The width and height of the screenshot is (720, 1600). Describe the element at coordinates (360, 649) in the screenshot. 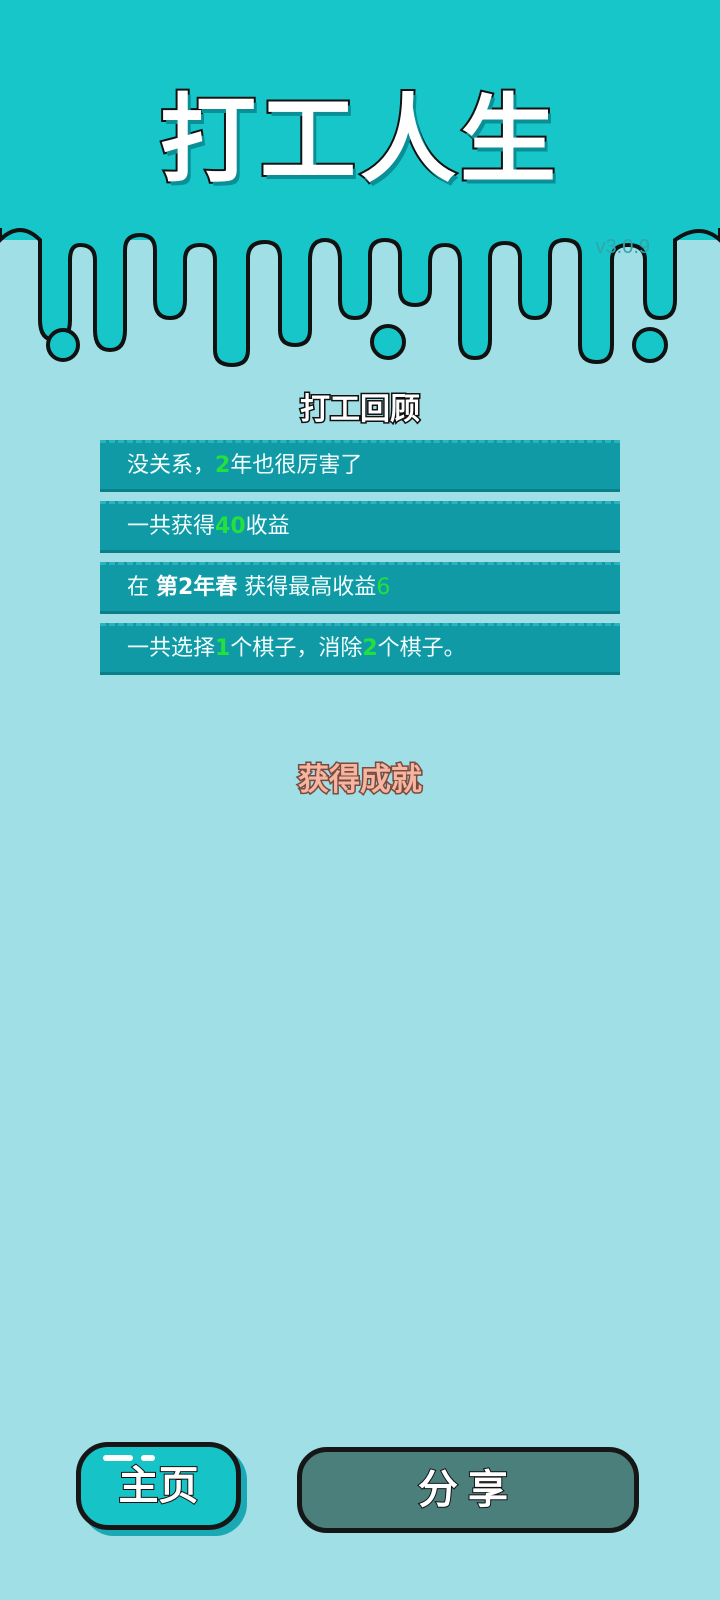

I see `review-item-pieces: 一共选择1个棋子，消除2个棋子。` at that location.